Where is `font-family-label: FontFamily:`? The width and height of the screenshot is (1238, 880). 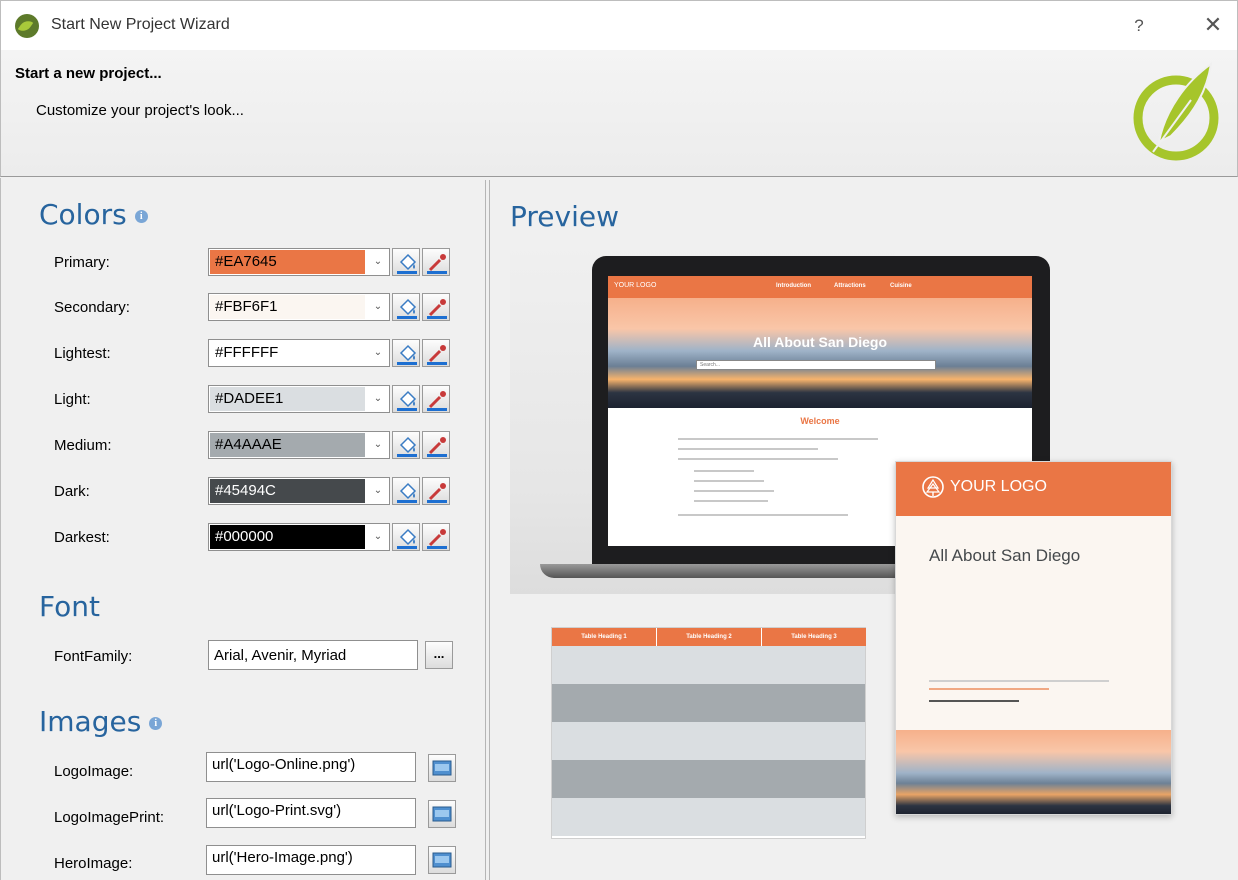
font-family-label: FontFamily: is located at coordinates (93, 656).